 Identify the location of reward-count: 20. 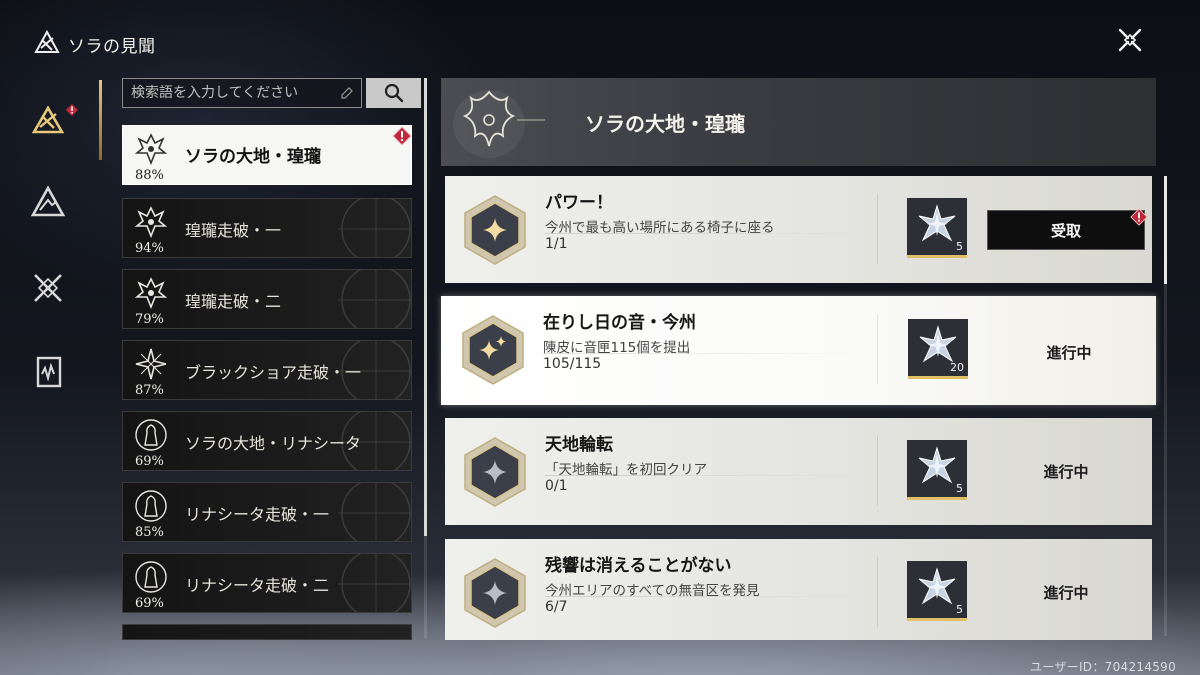
(957, 367).